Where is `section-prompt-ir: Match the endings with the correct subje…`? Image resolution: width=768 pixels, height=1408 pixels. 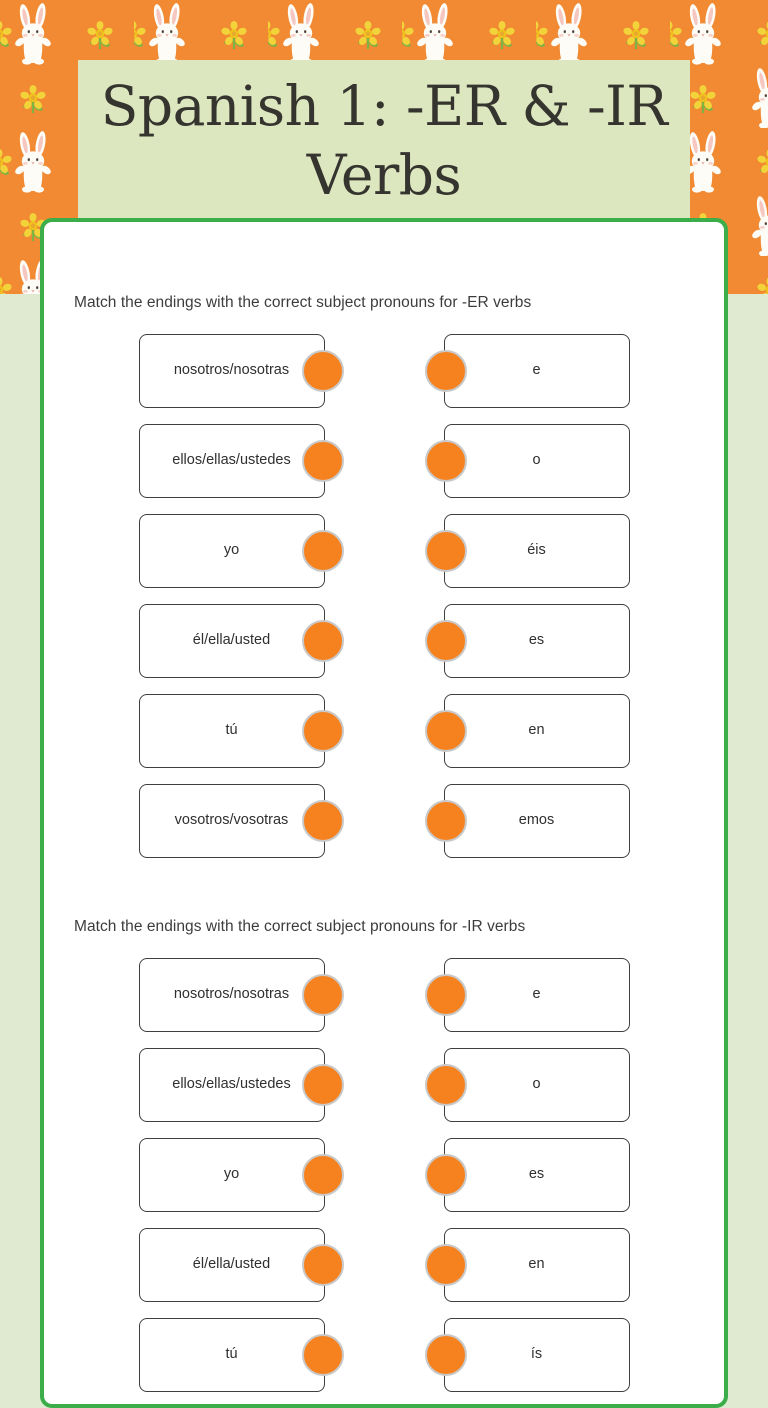 section-prompt-ir: Match the endings with the correct subje… is located at coordinates (300, 926).